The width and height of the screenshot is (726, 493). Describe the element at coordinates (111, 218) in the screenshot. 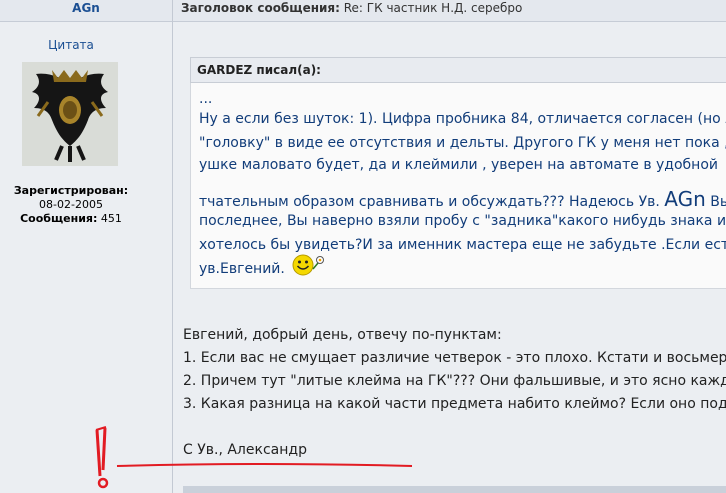

I see `posts-count: 451` at that location.